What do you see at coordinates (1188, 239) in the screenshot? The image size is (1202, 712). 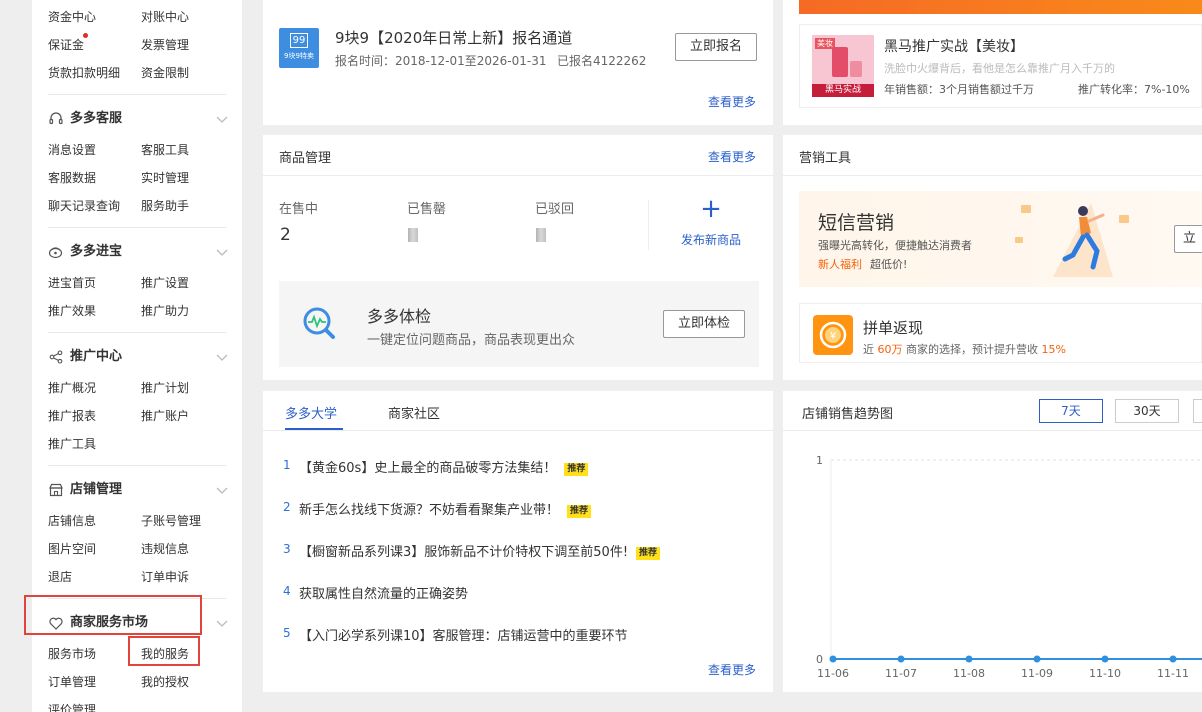 I see `sms-button: 立` at bounding box center [1188, 239].